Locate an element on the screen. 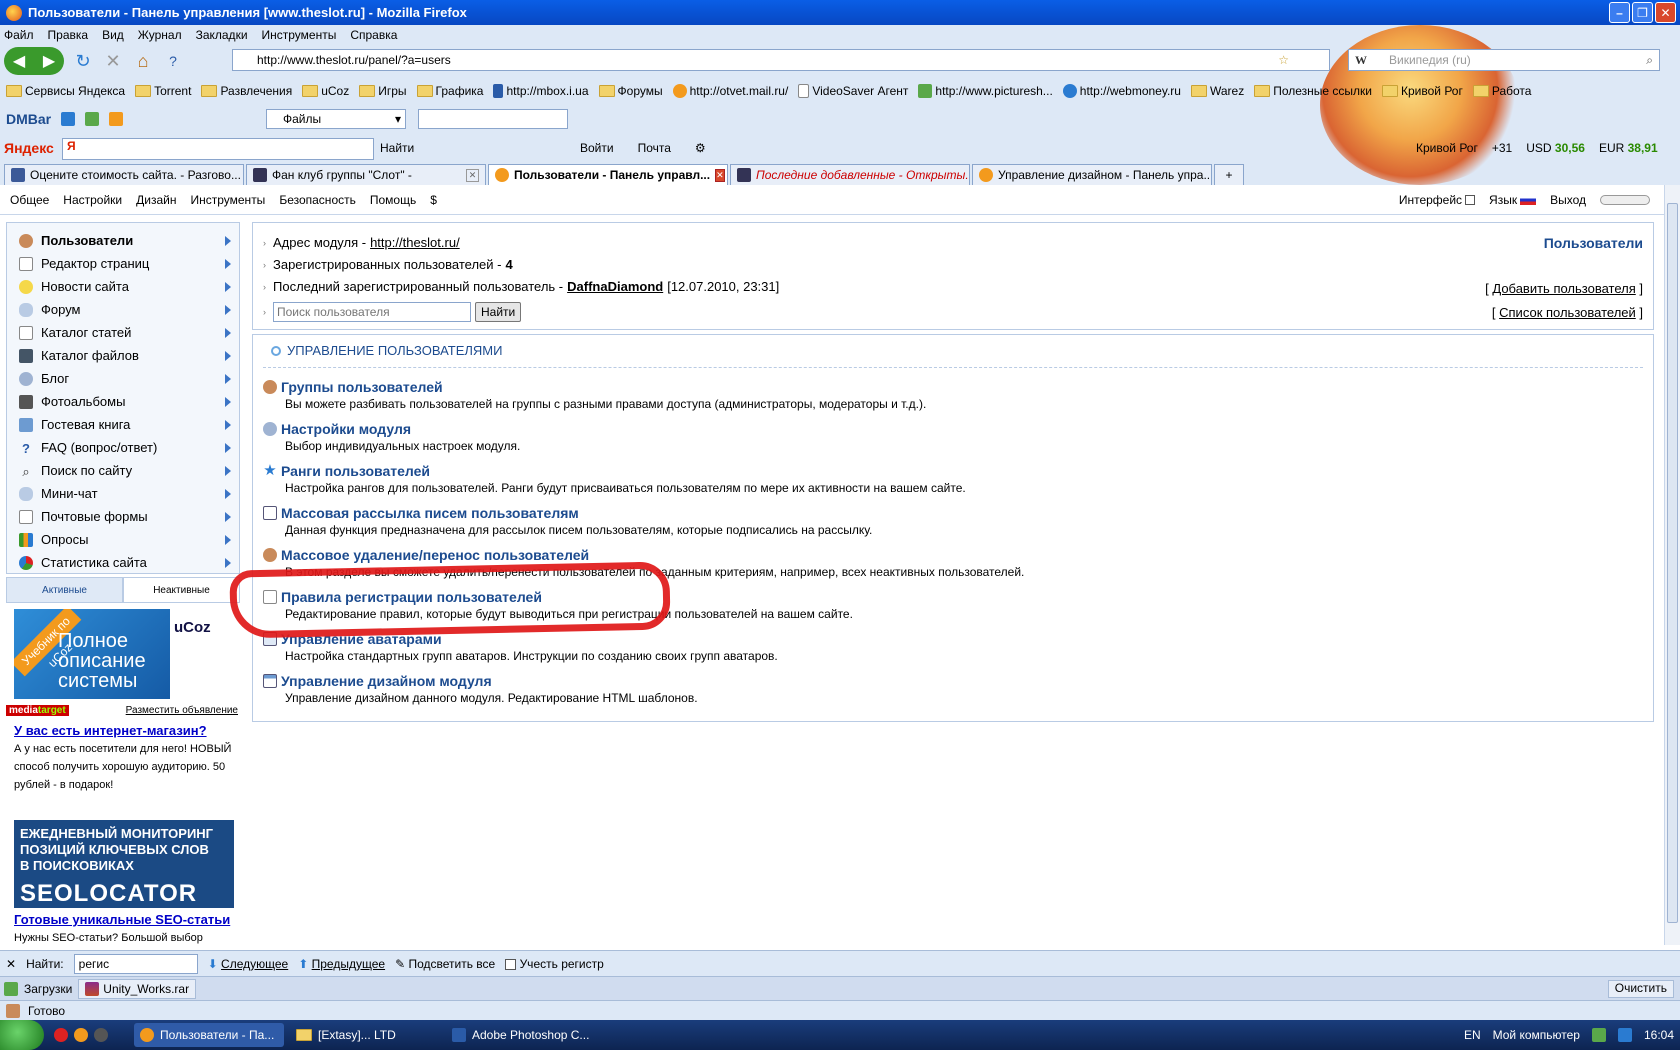  my-computer-label: Мой компьютер is located at coordinates (1536, 1035).